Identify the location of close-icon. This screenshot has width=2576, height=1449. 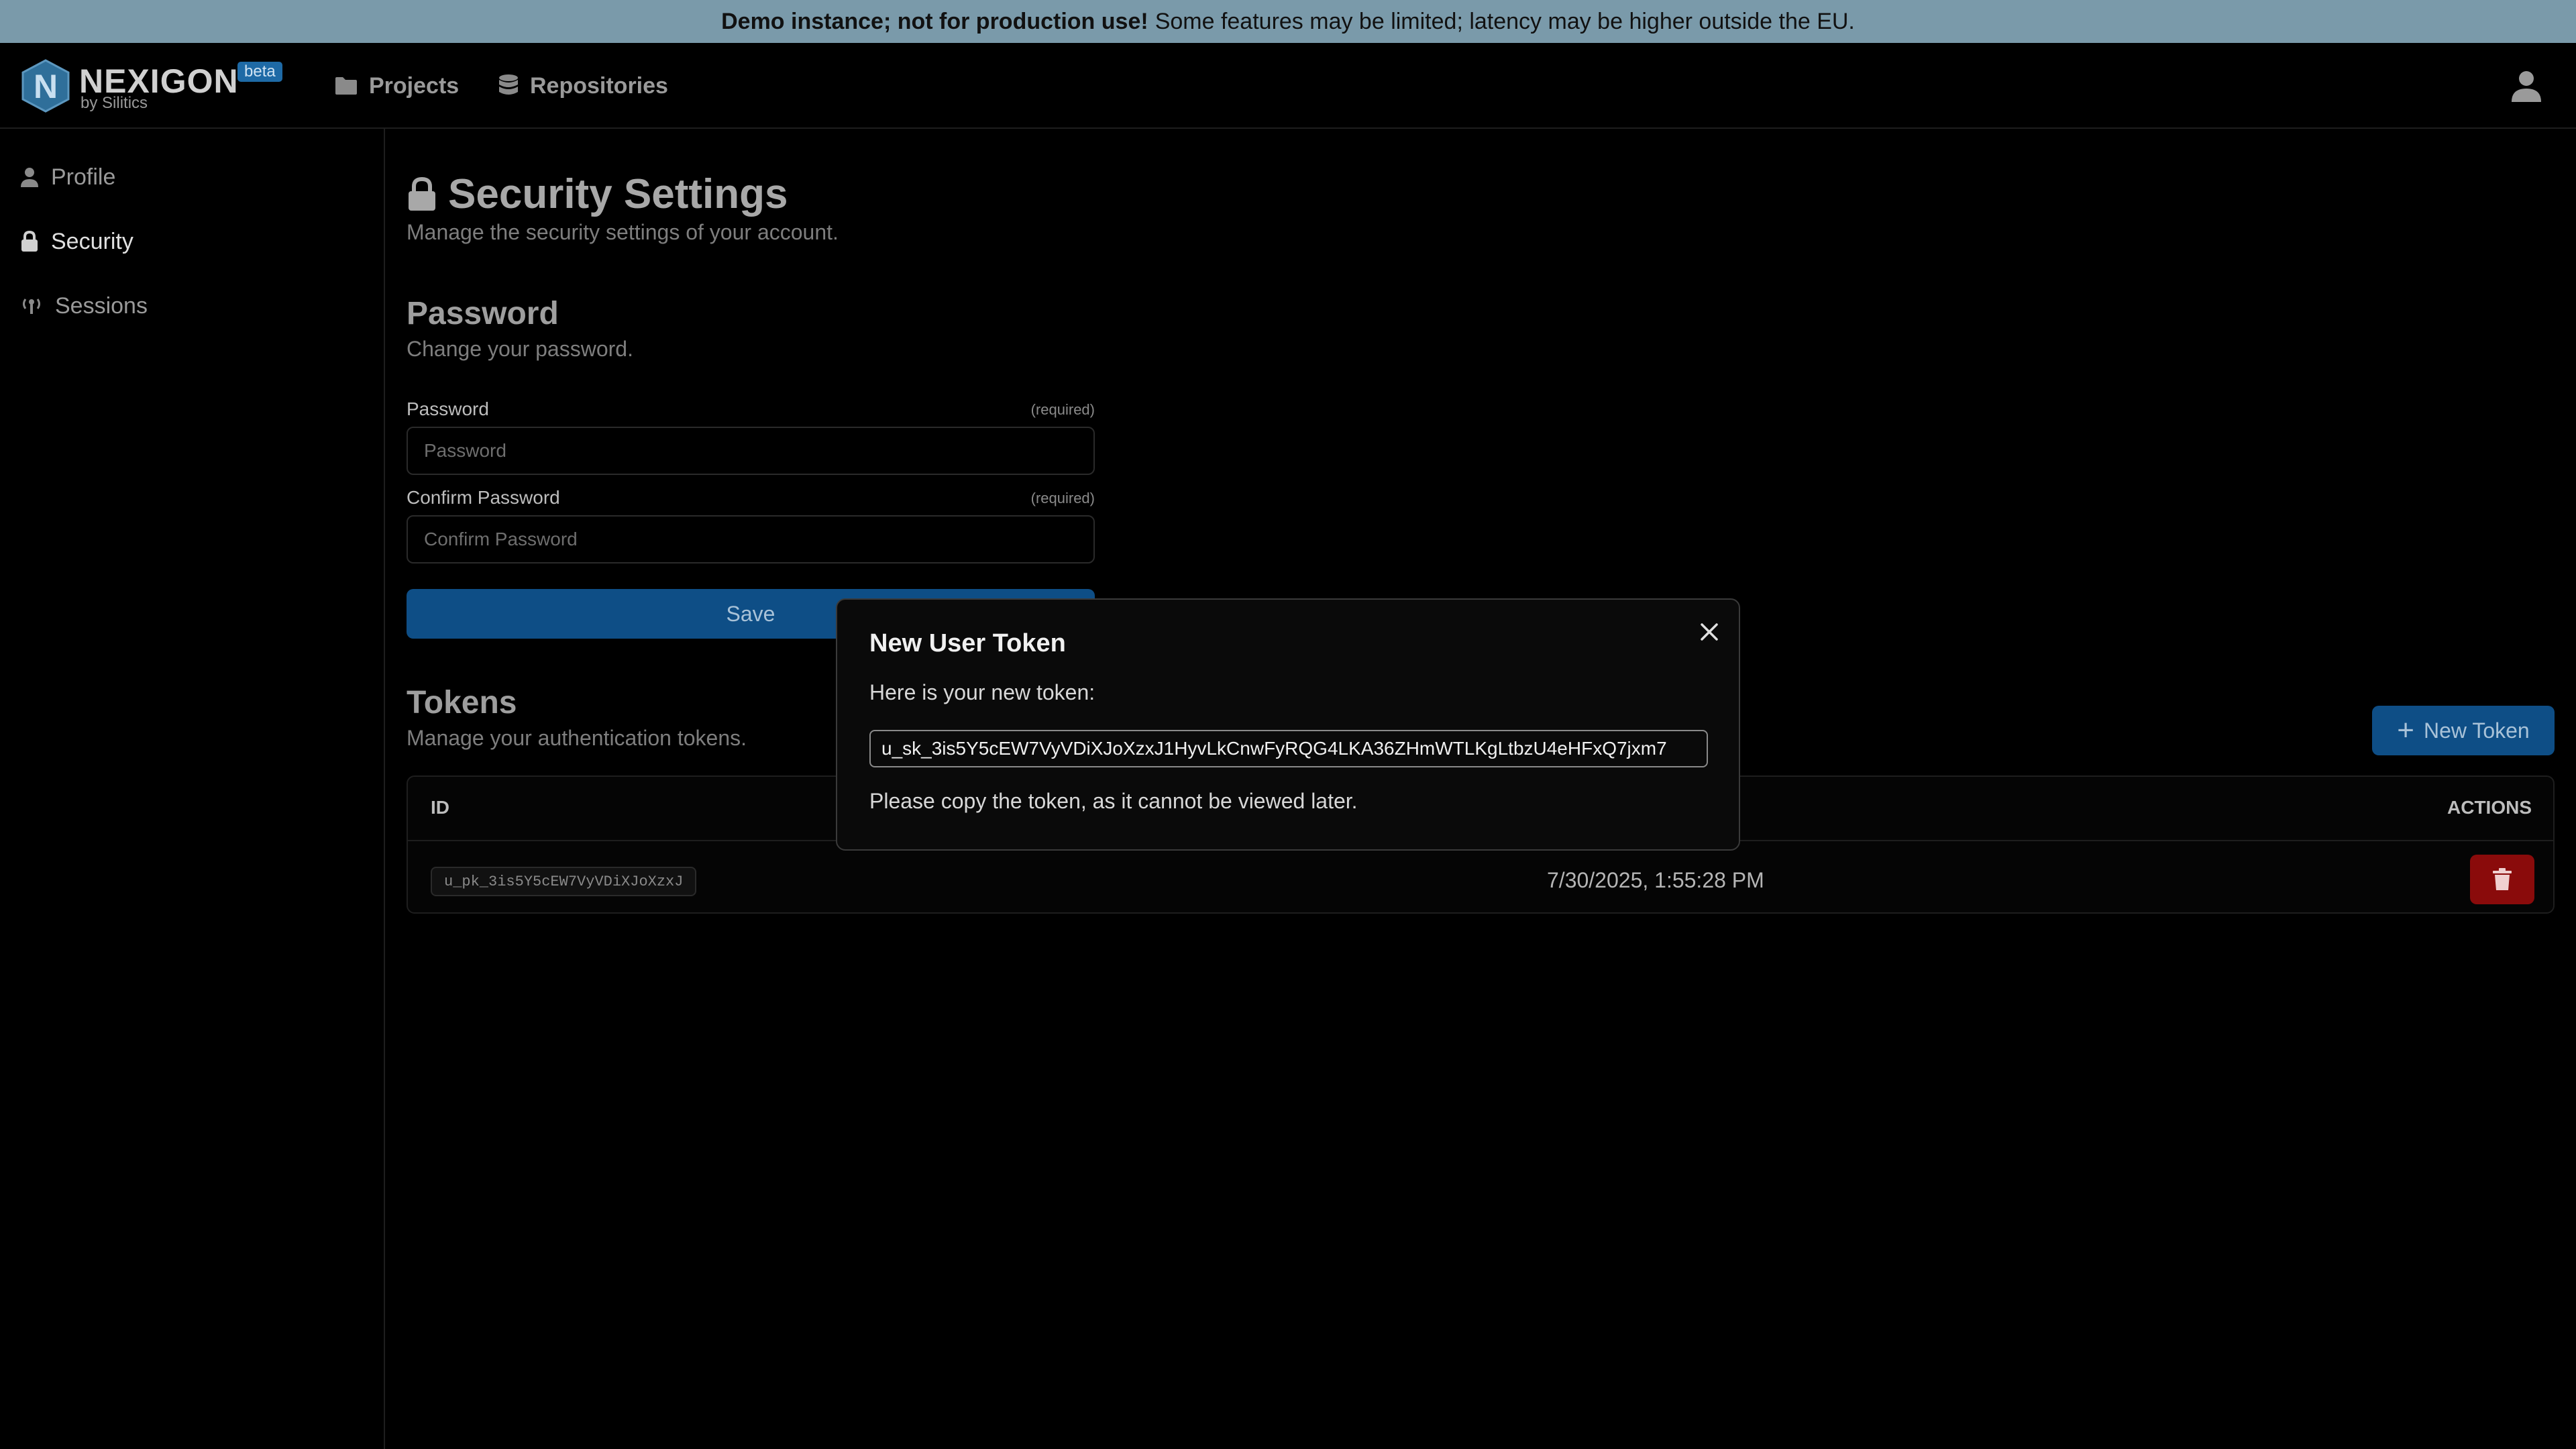
(1709, 632).